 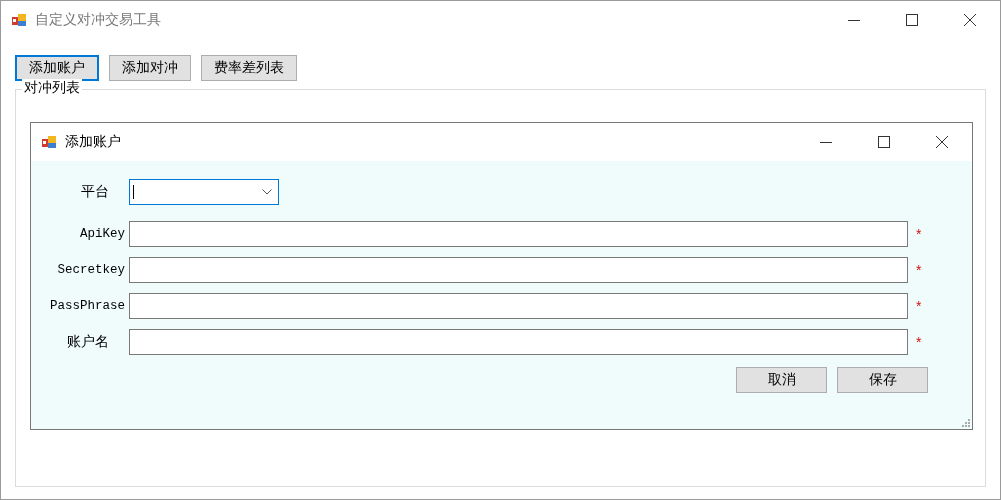 What do you see at coordinates (965, 422) in the screenshot?
I see `resize-grip-icon` at bounding box center [965, 422].